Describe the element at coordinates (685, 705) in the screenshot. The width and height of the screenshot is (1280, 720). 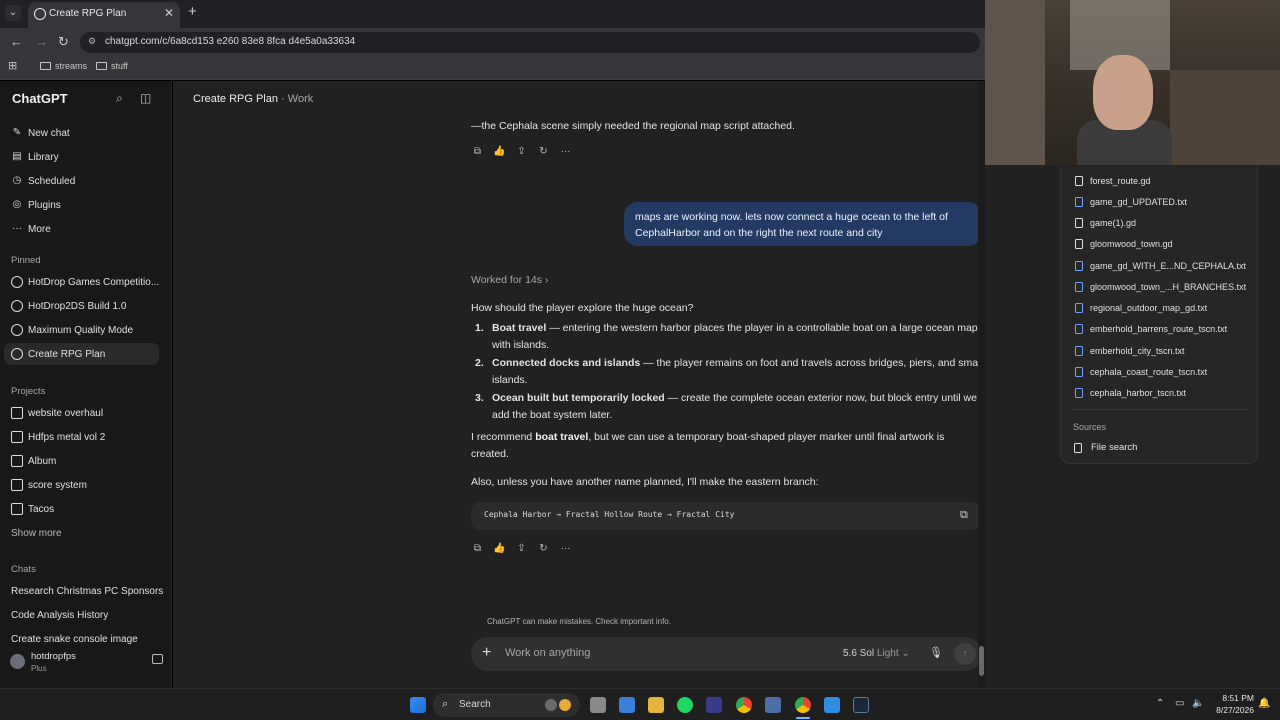
I see `spotify-icon` at that location.